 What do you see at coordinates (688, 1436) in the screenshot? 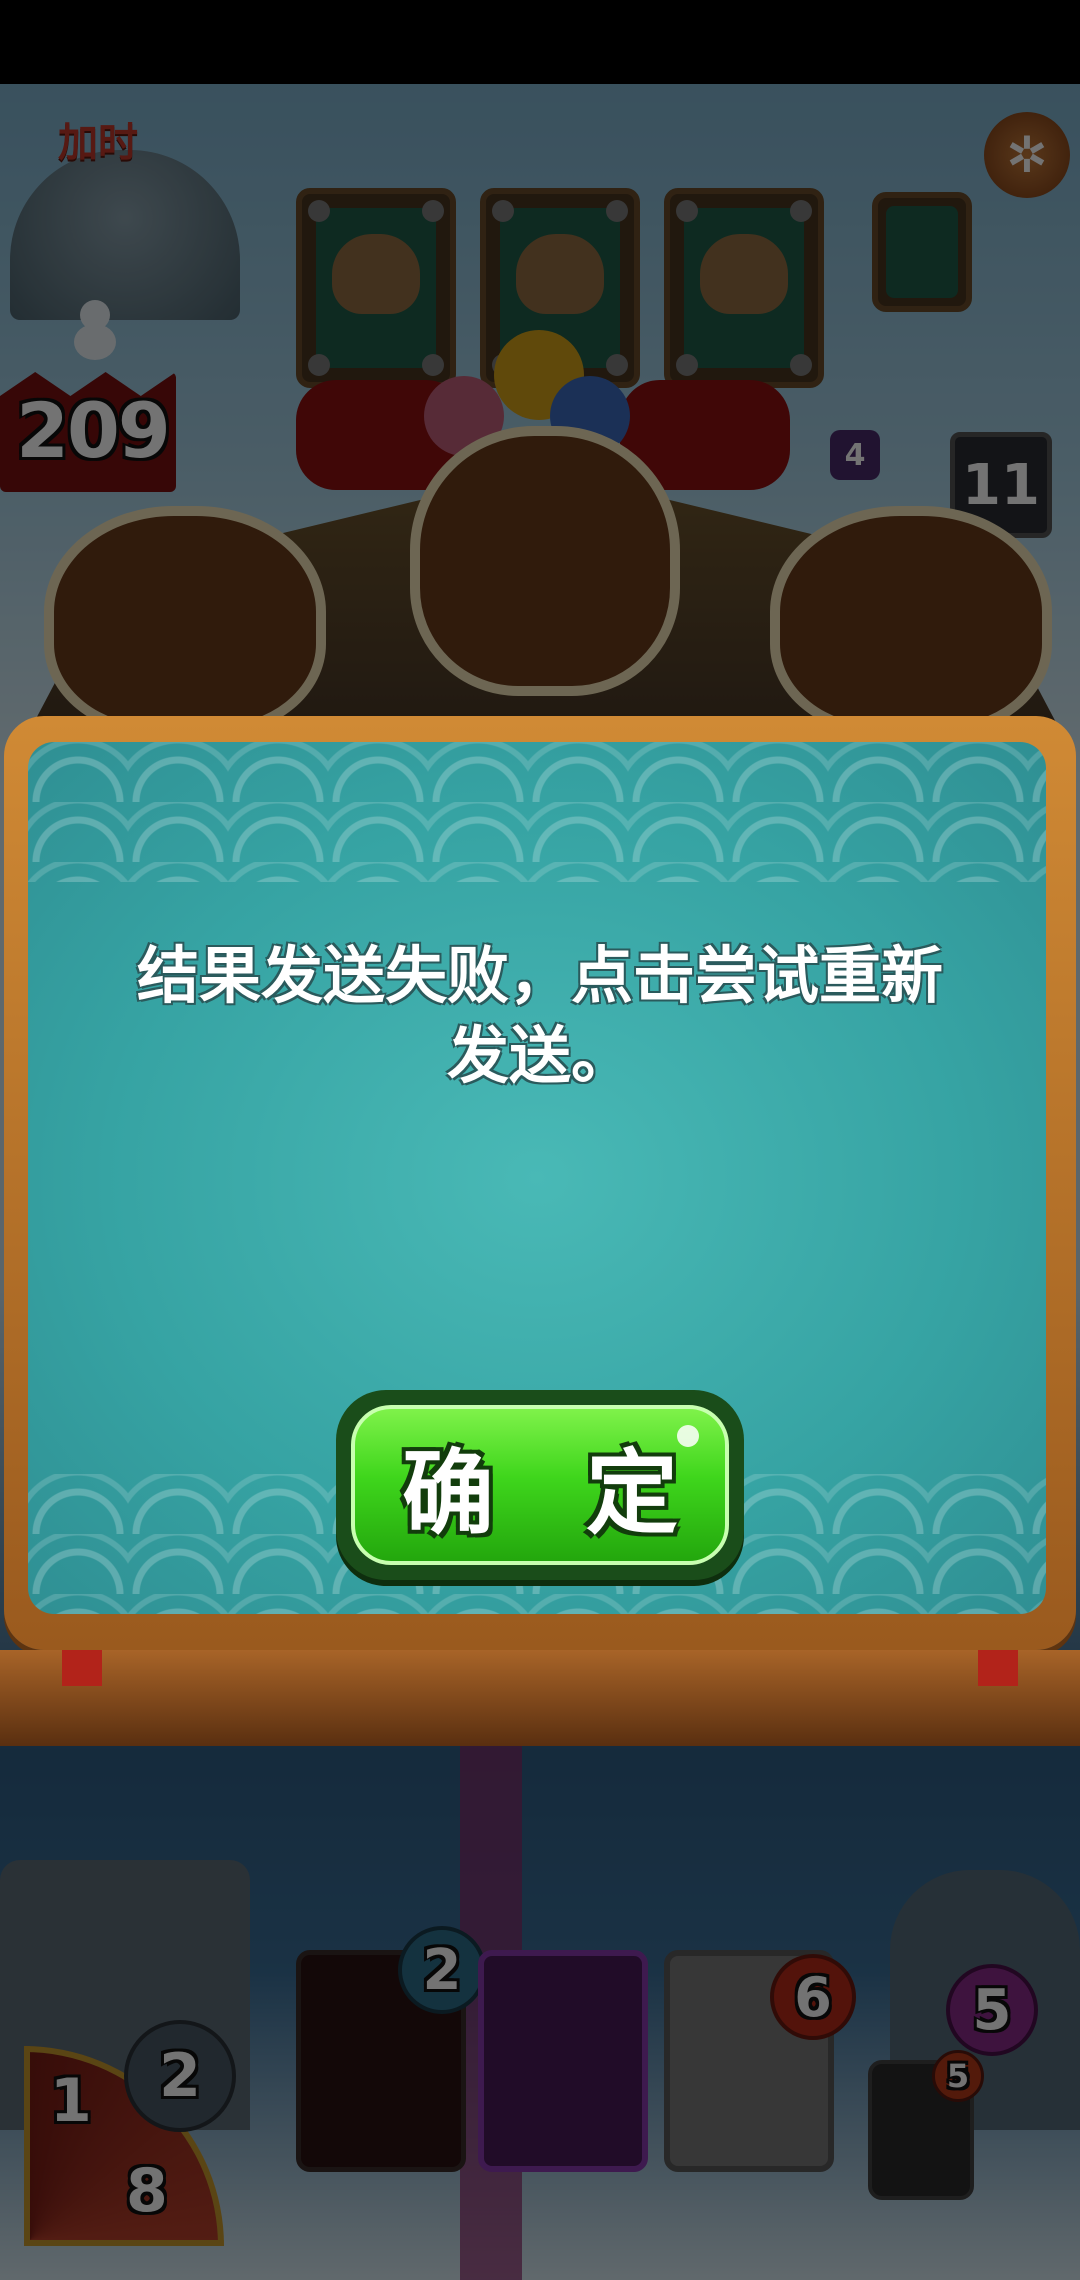
I see `button-shine` at bounding box center [688, 1436].